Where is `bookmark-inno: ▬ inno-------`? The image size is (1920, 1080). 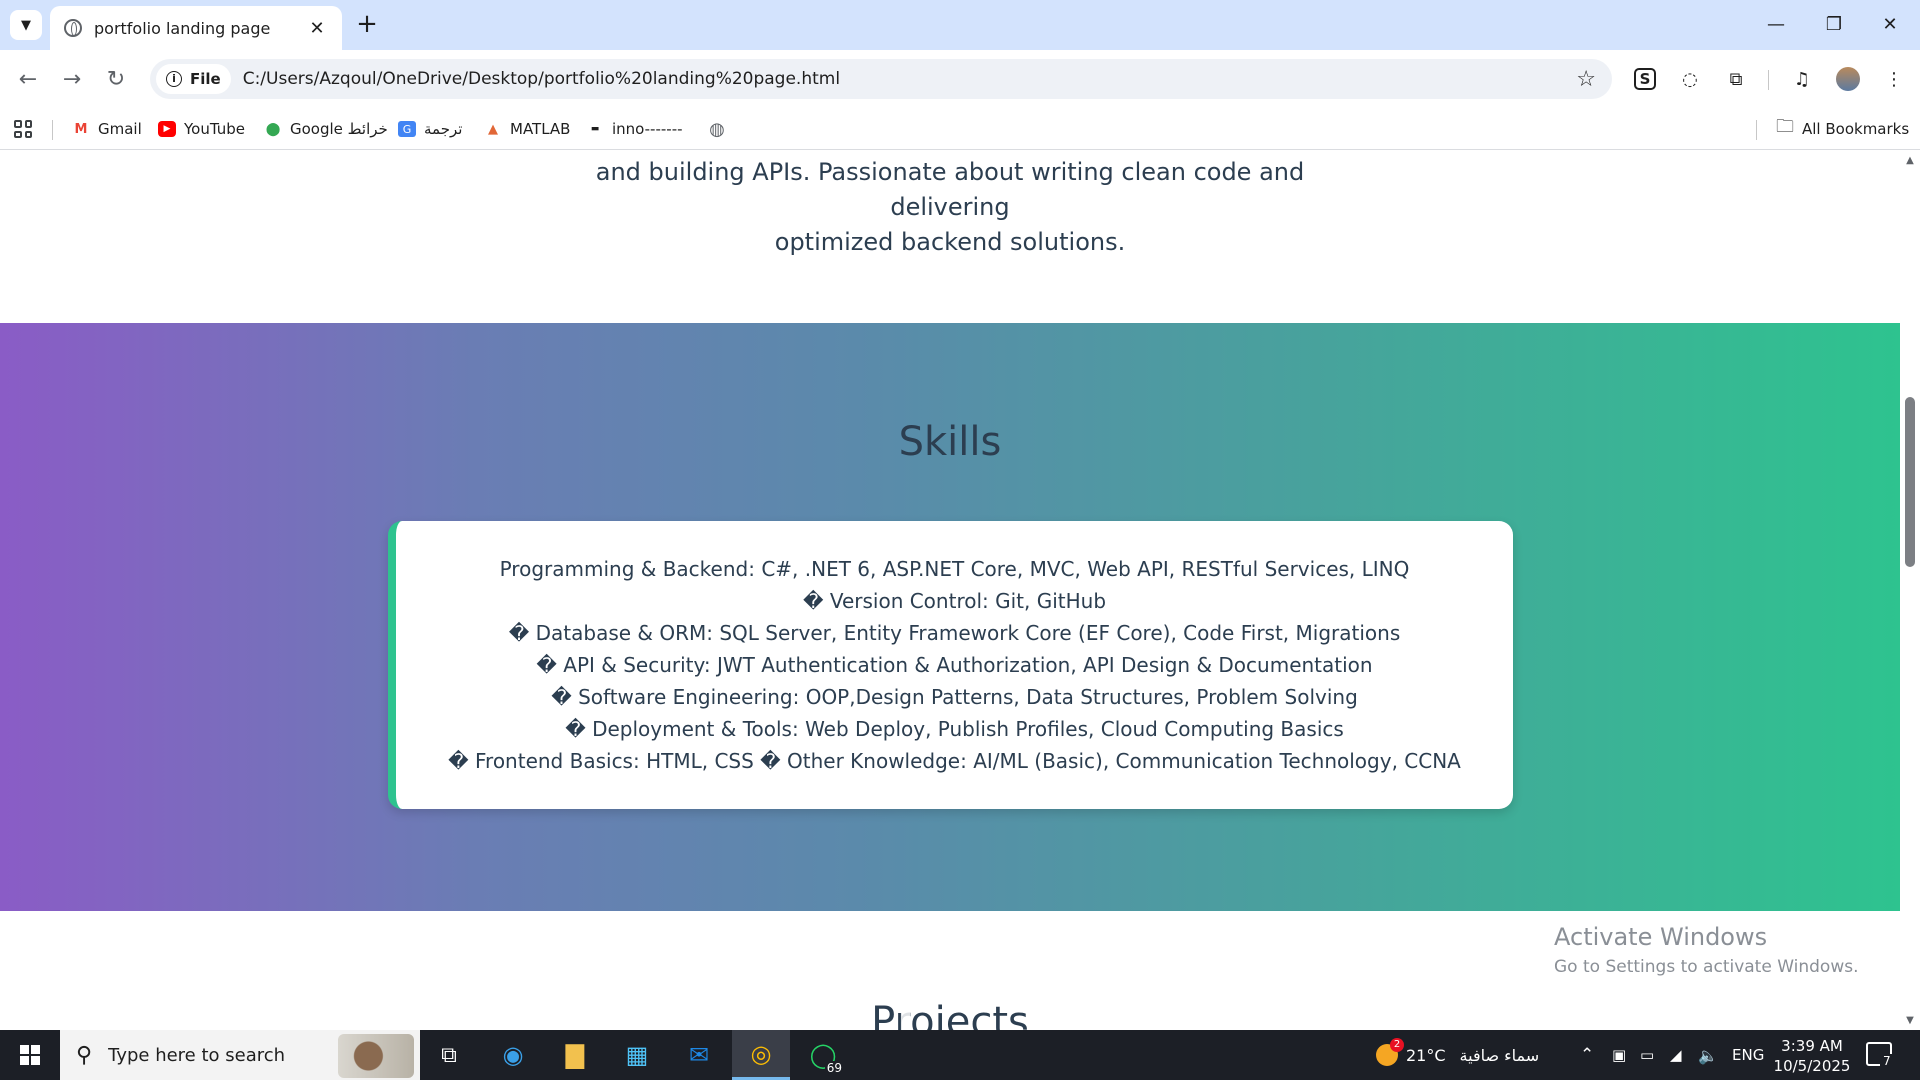
bookmark-inno: ▬ inno------- is located at coordinates (634, 129).